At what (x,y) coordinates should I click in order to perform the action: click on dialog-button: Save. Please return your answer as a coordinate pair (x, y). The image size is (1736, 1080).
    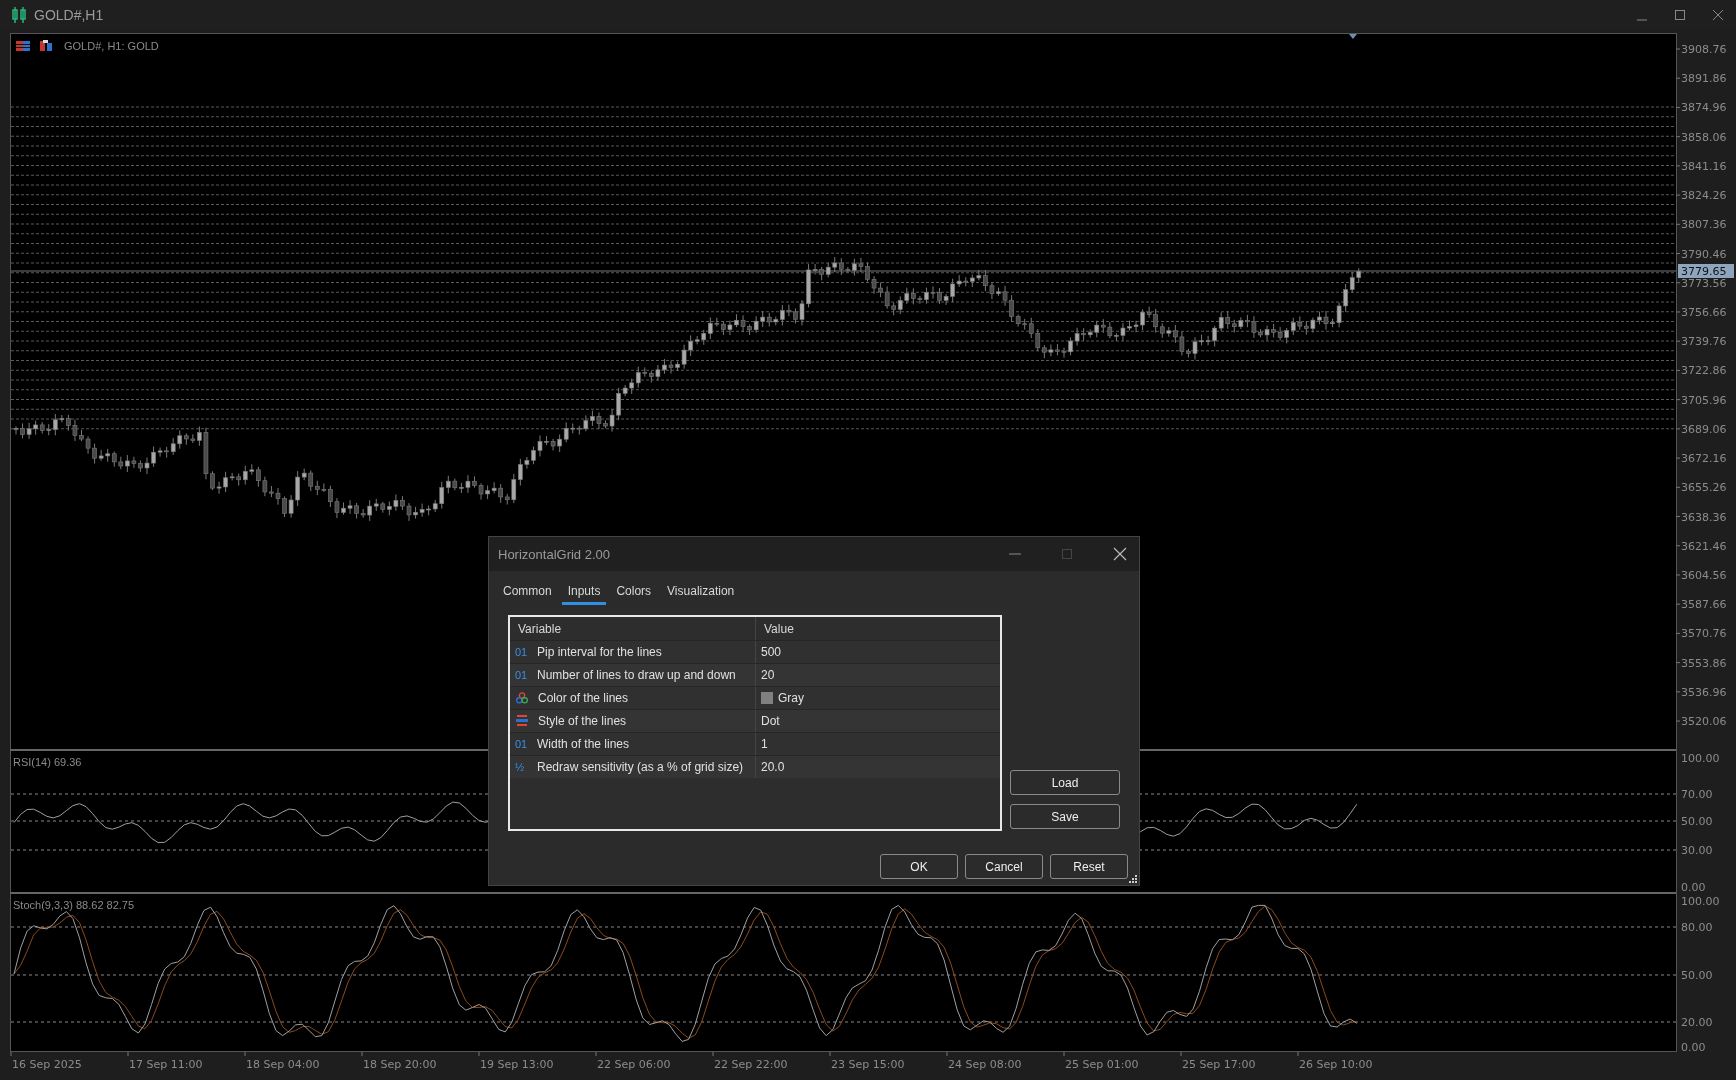
    Looking at the image, I should click on (1065, 816).